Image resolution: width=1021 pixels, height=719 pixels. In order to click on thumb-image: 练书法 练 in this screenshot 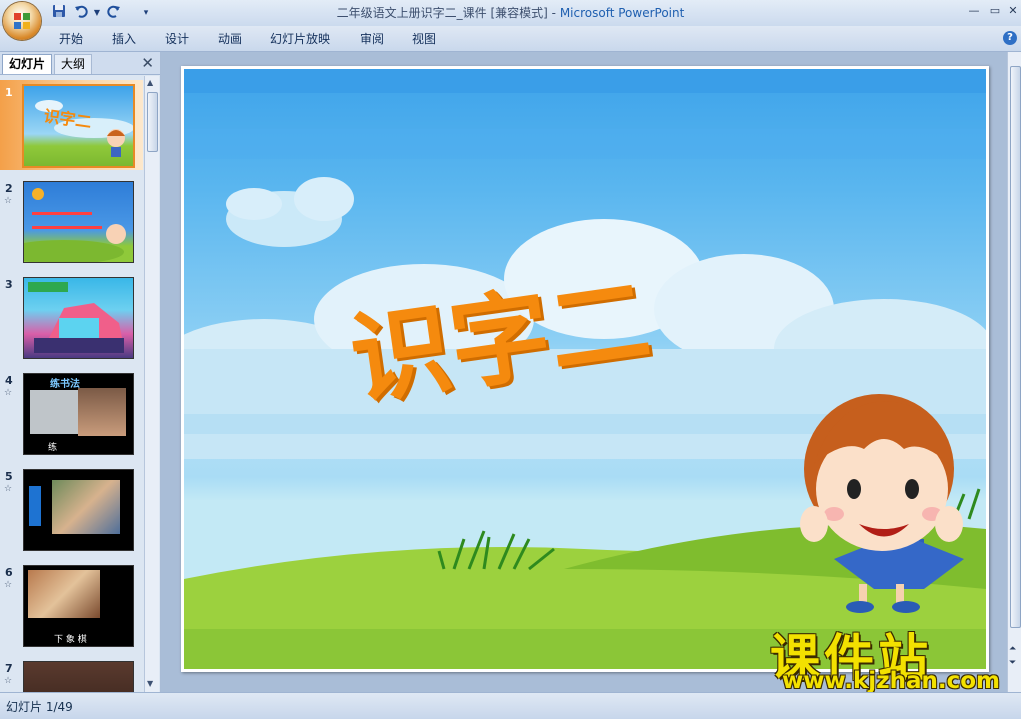, I will do `click(78, 414)`.